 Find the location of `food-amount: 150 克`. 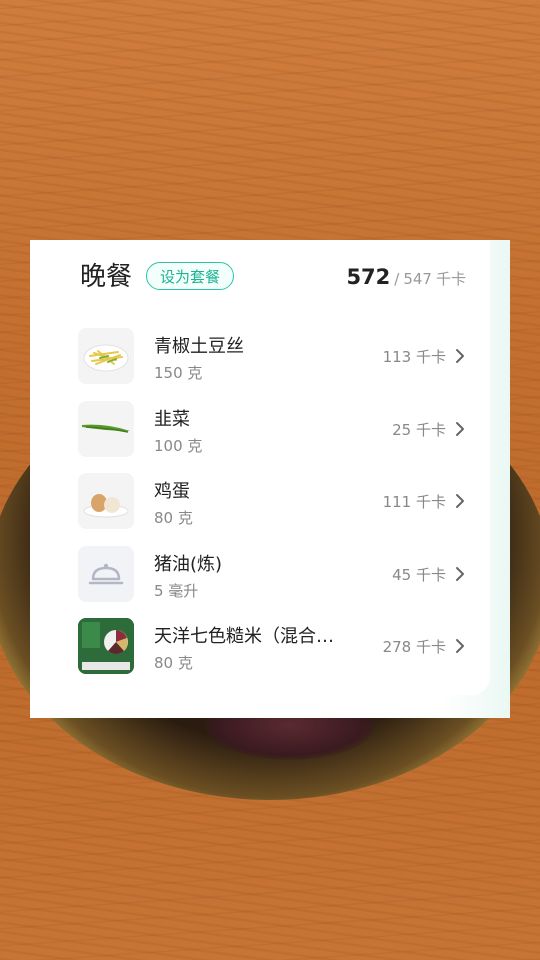

food-amount: 150 克 is located at coordinates (178, 373).